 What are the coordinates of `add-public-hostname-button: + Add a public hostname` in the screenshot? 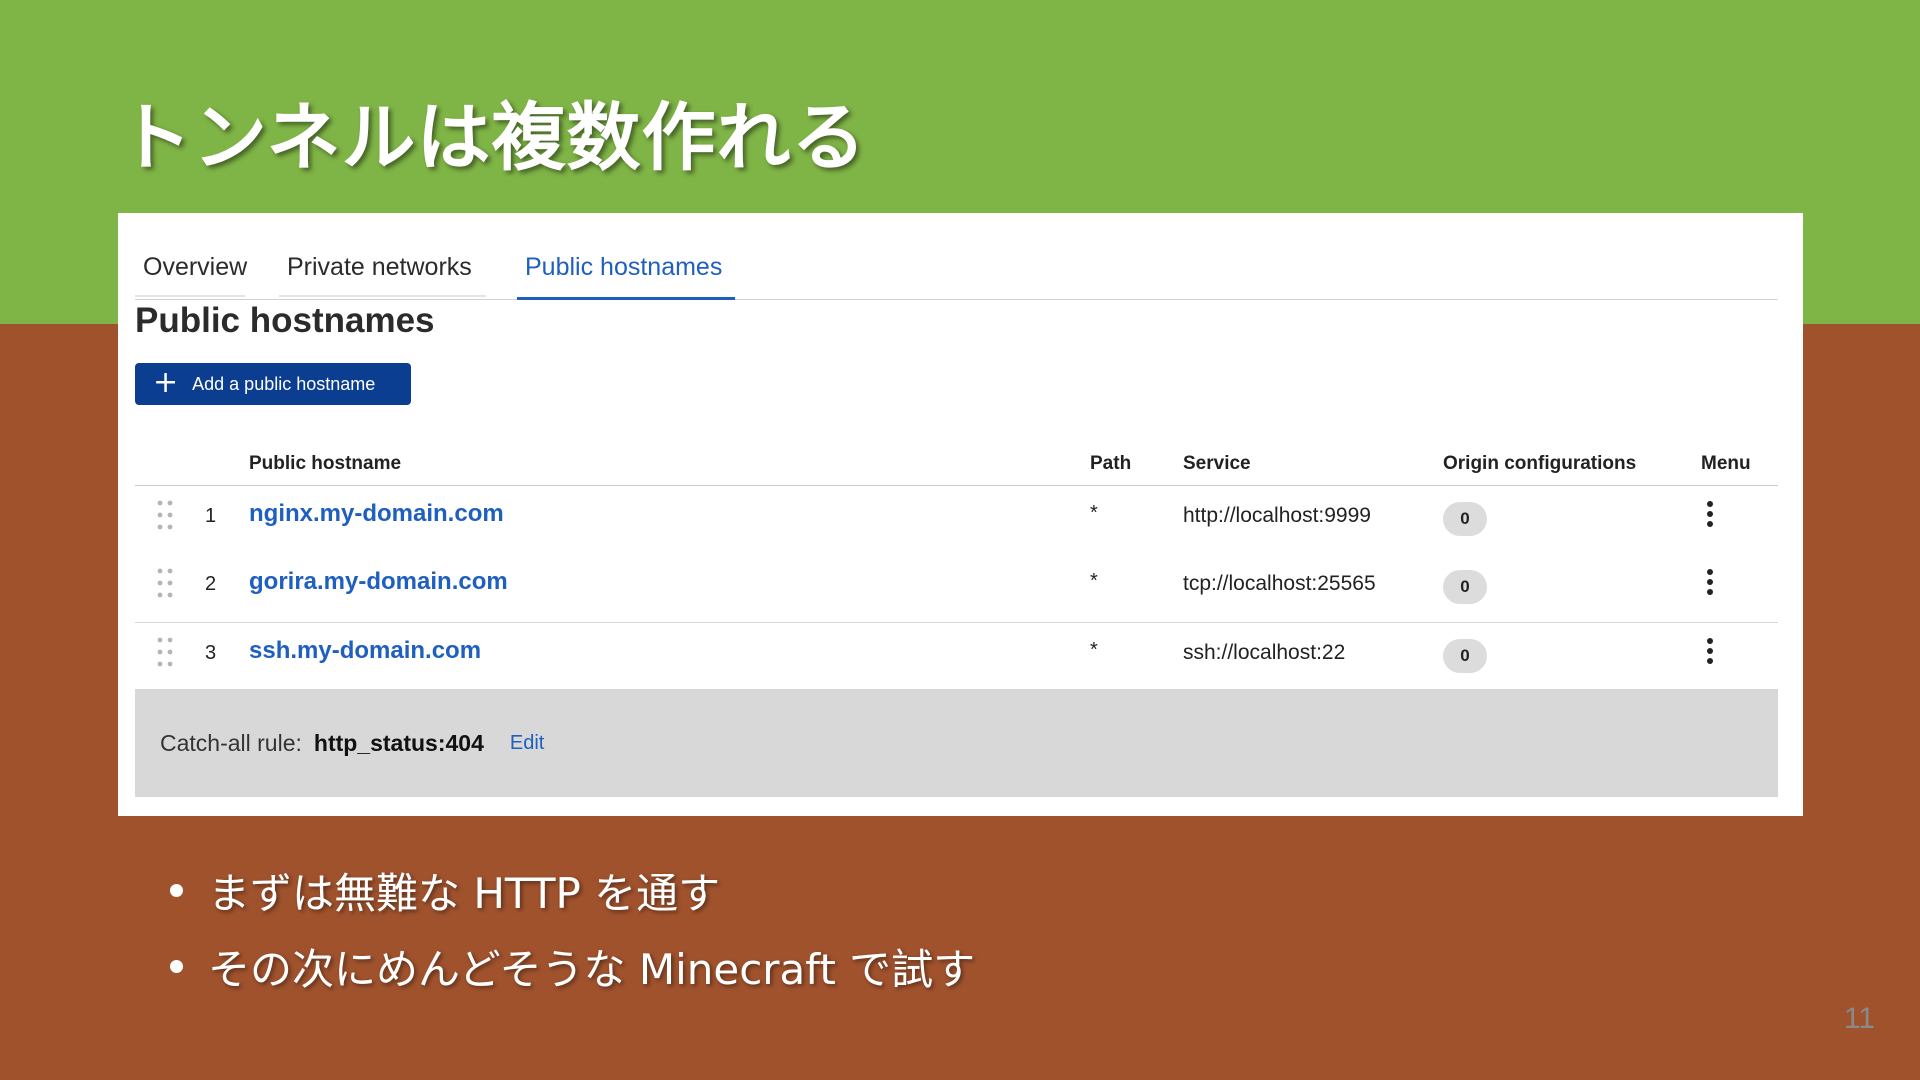 It's located at (273, 384).